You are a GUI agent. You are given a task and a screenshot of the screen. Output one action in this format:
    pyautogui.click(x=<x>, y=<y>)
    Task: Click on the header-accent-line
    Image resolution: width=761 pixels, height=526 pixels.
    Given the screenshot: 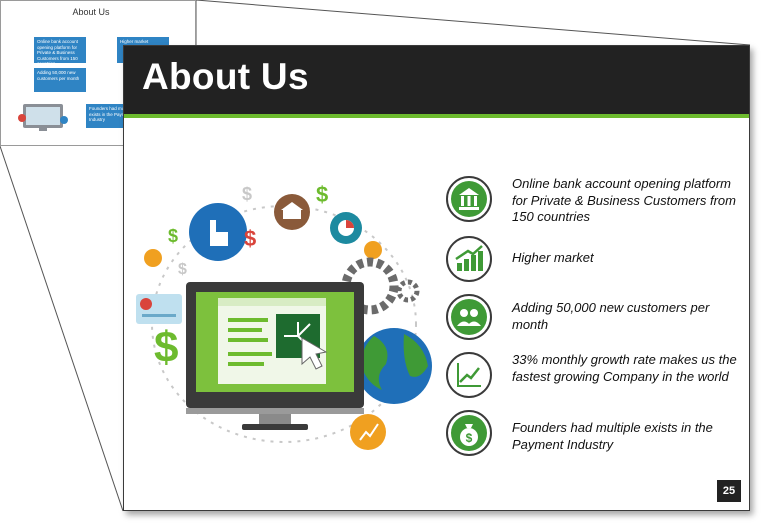 What is the action you would take?
    pyautogui.click(x=436, y=116)
    